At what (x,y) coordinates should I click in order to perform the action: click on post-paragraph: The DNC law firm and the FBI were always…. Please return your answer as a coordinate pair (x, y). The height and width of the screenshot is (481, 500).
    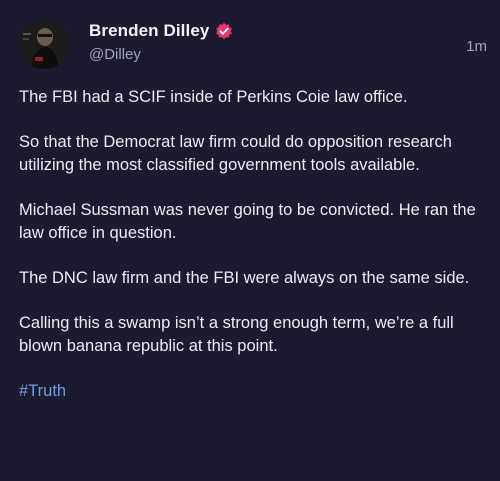
    Looking at the image, I should click on (244, 278).